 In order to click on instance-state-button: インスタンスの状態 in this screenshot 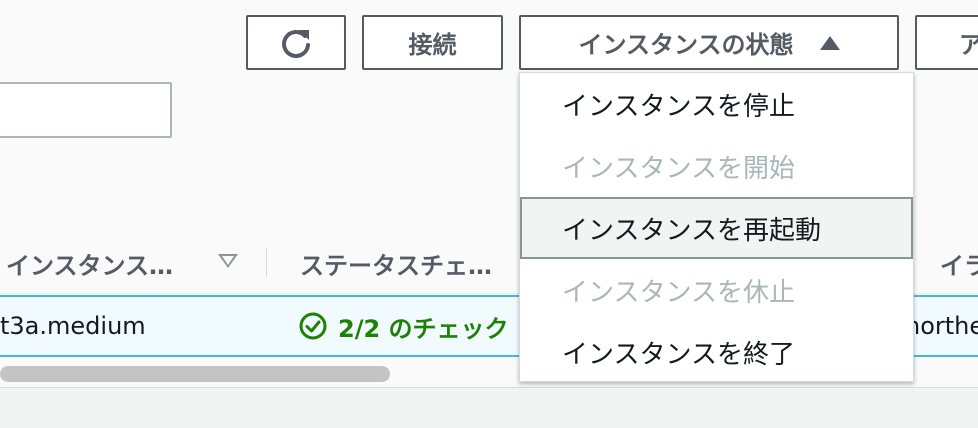, I will do `click(709, 42)`.